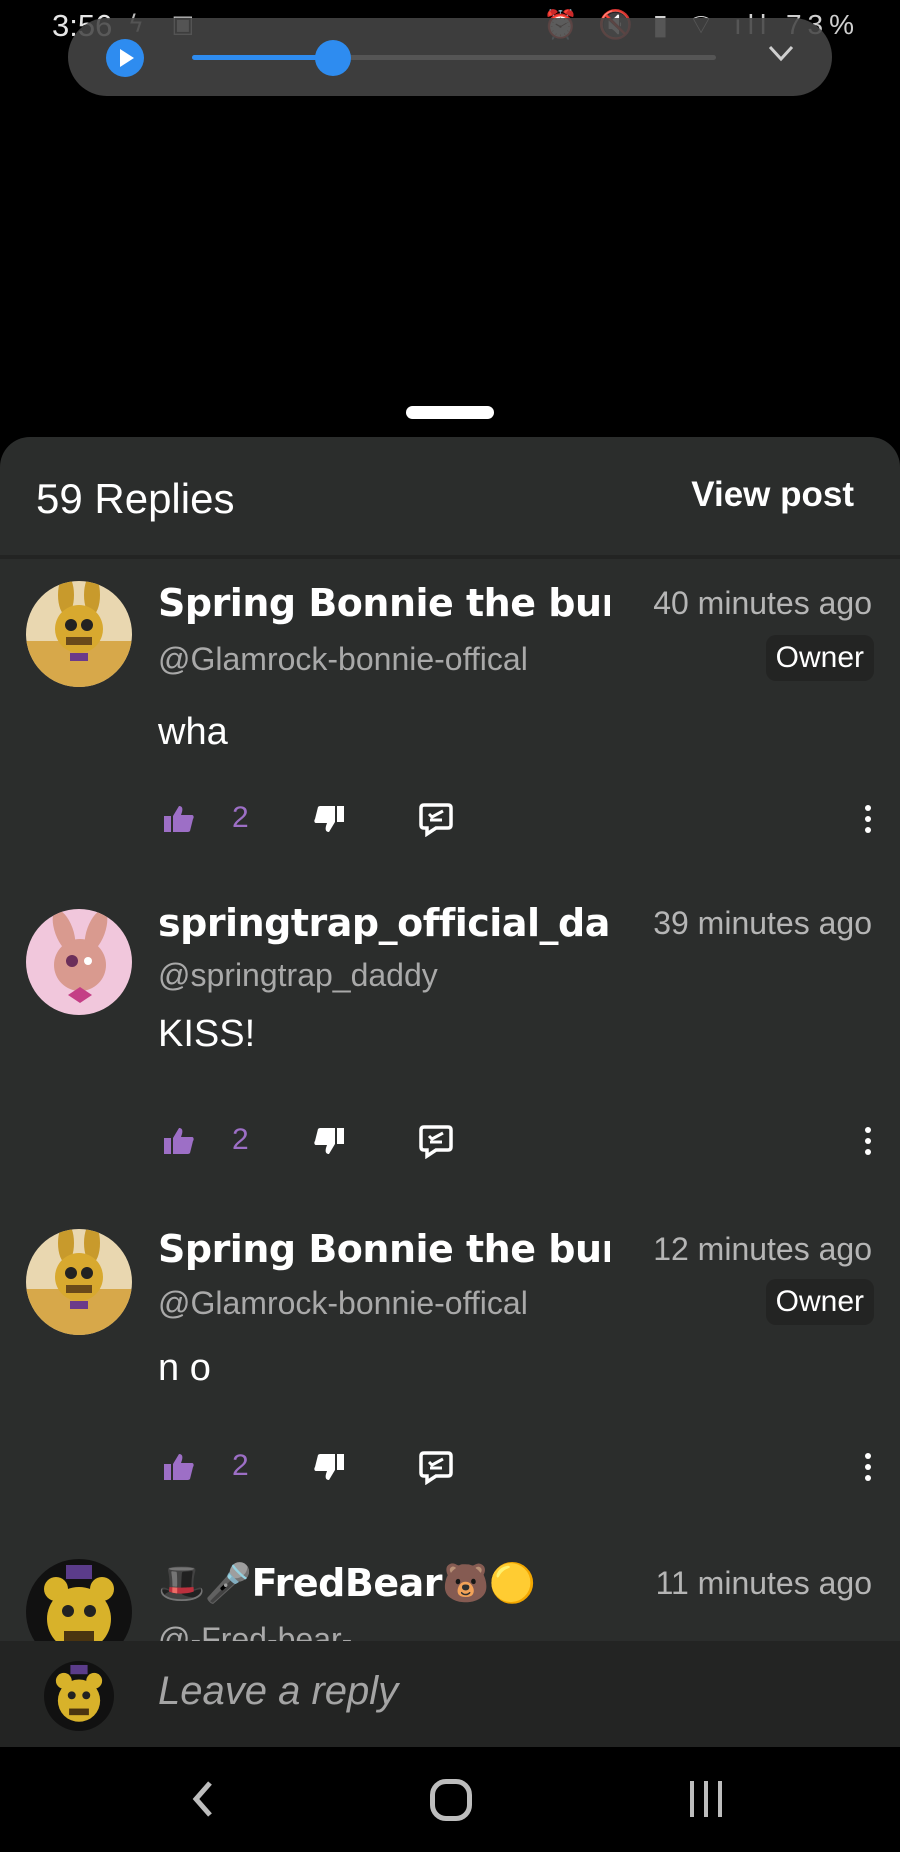  I want to click on current-user-avatar, so click(79, 1696).